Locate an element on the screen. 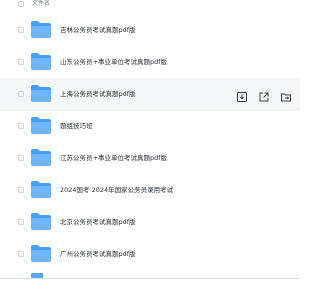 Image resolution: width=320 pixels, height=285 pixels. share-icon is located at coordinates (264, 95).